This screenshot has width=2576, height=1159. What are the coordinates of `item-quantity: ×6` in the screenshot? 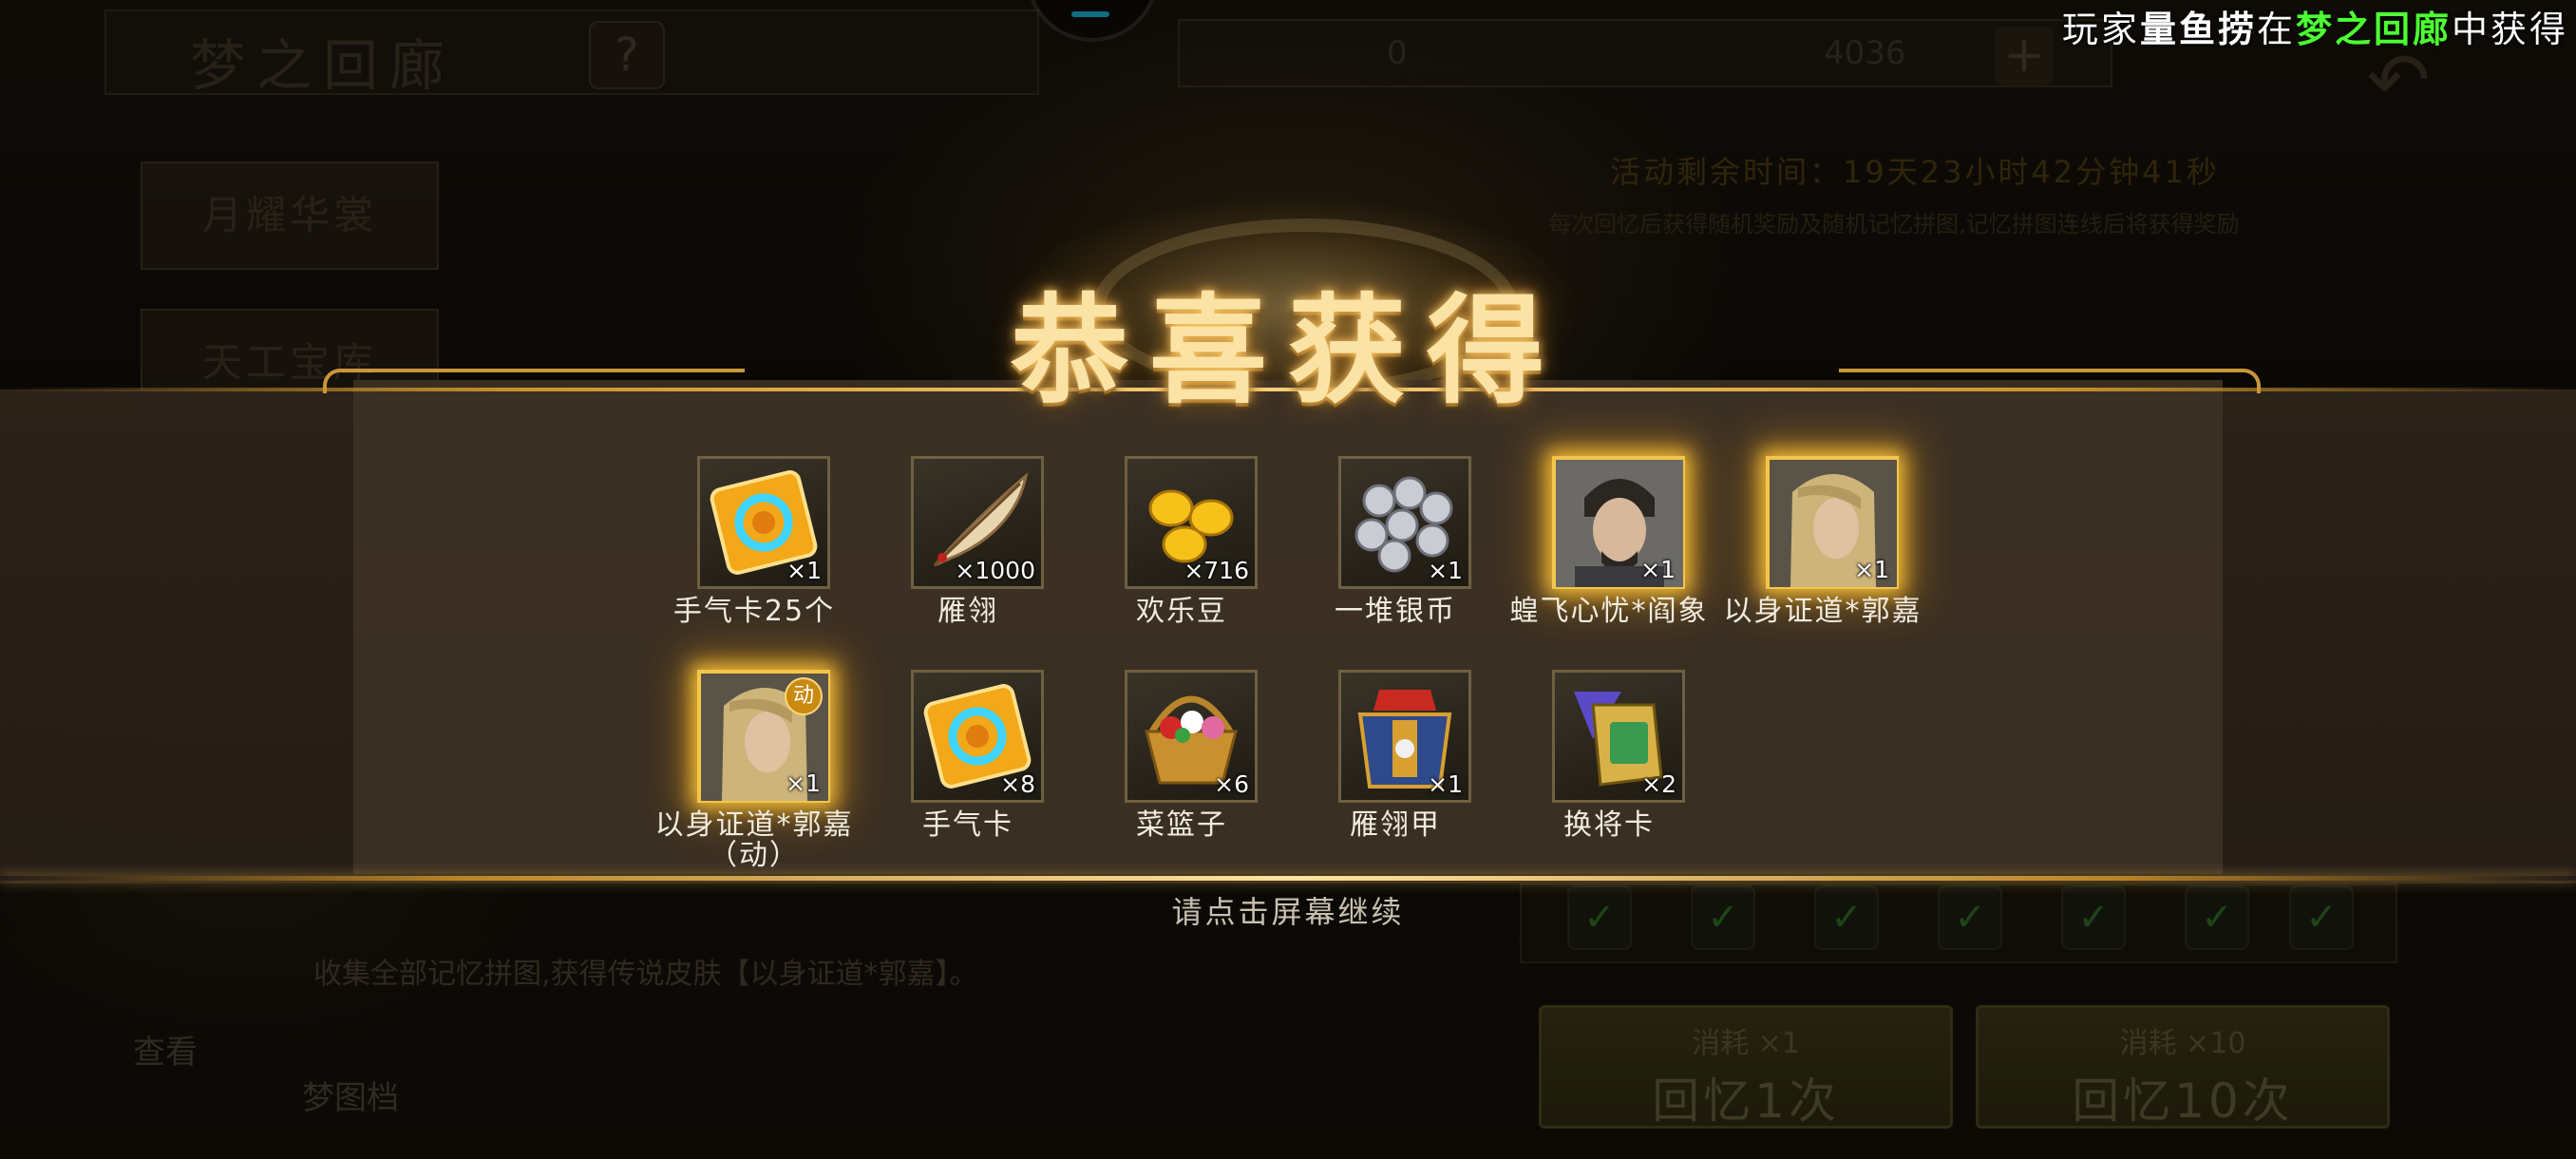 It's located at (1231, 784).